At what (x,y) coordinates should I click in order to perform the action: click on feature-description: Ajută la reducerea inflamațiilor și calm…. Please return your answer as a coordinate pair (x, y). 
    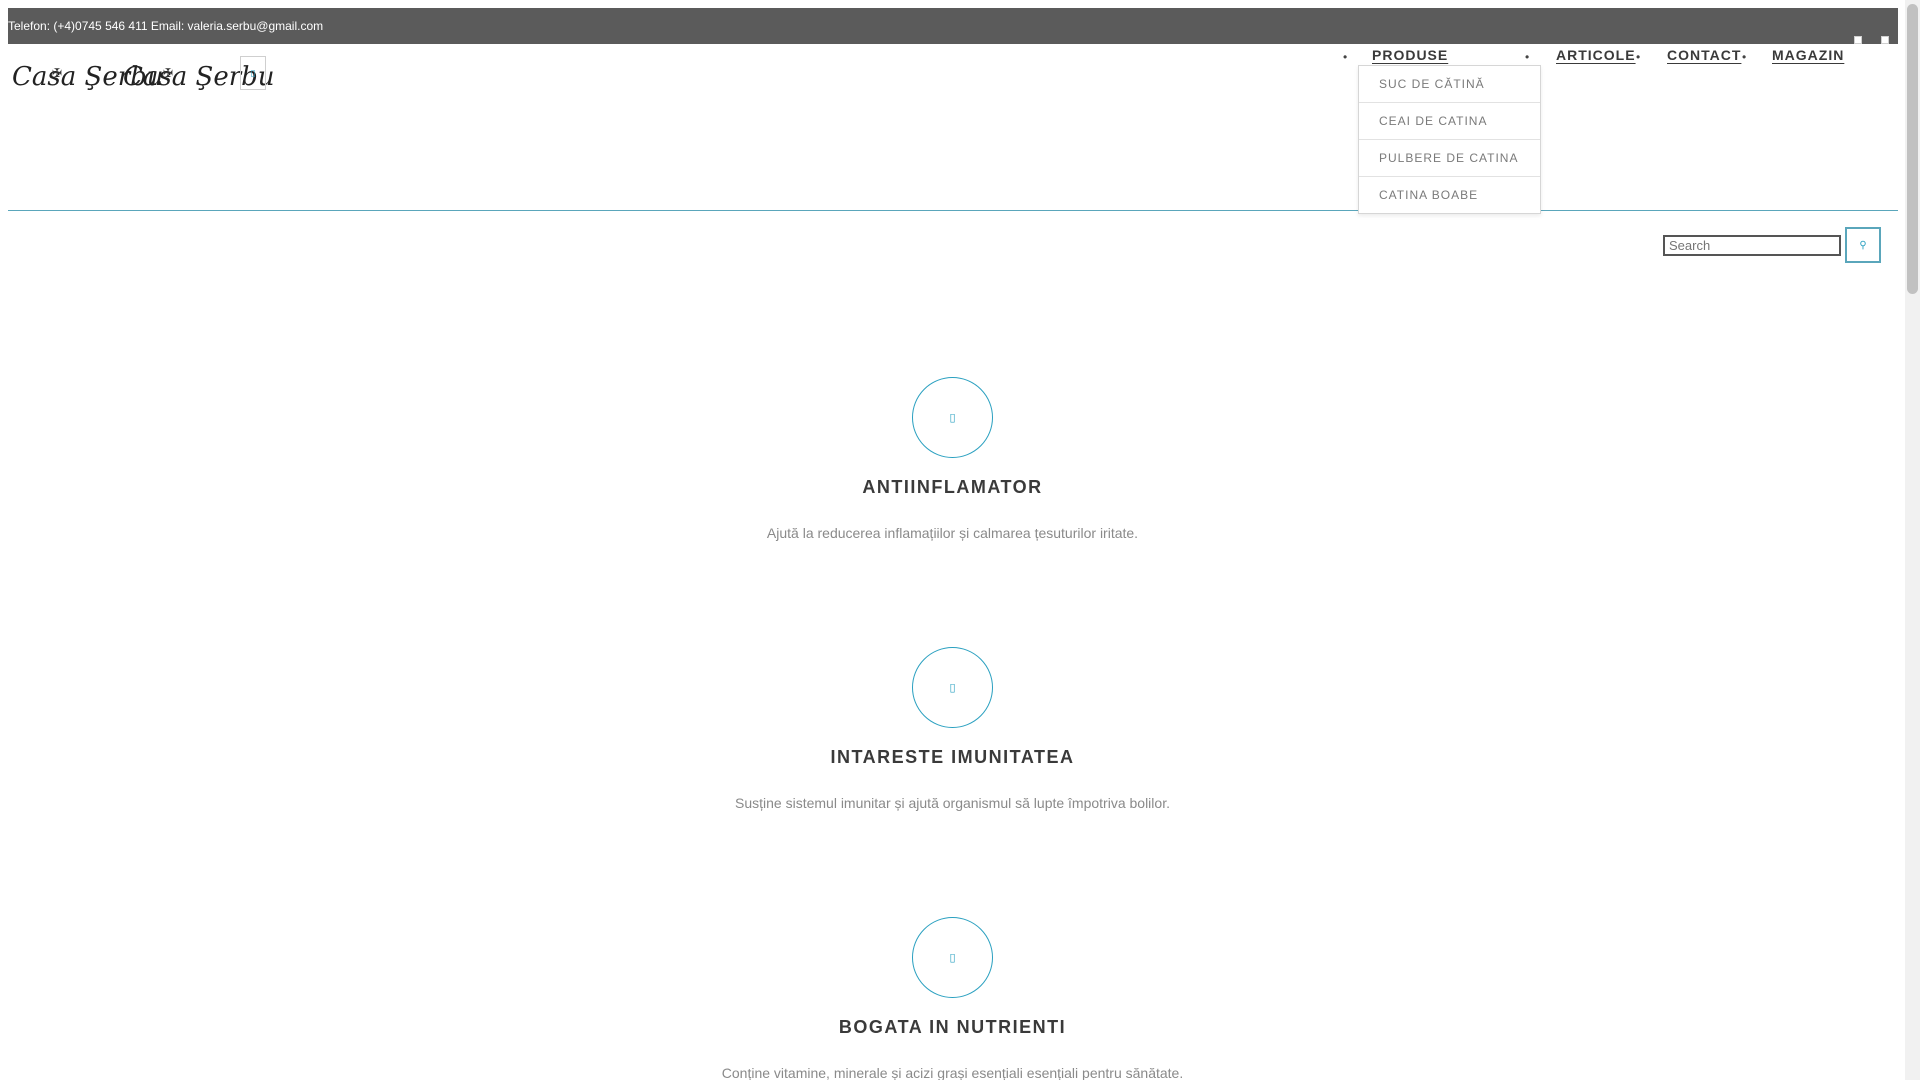
    Looking at the image, I should click on (952, 533).